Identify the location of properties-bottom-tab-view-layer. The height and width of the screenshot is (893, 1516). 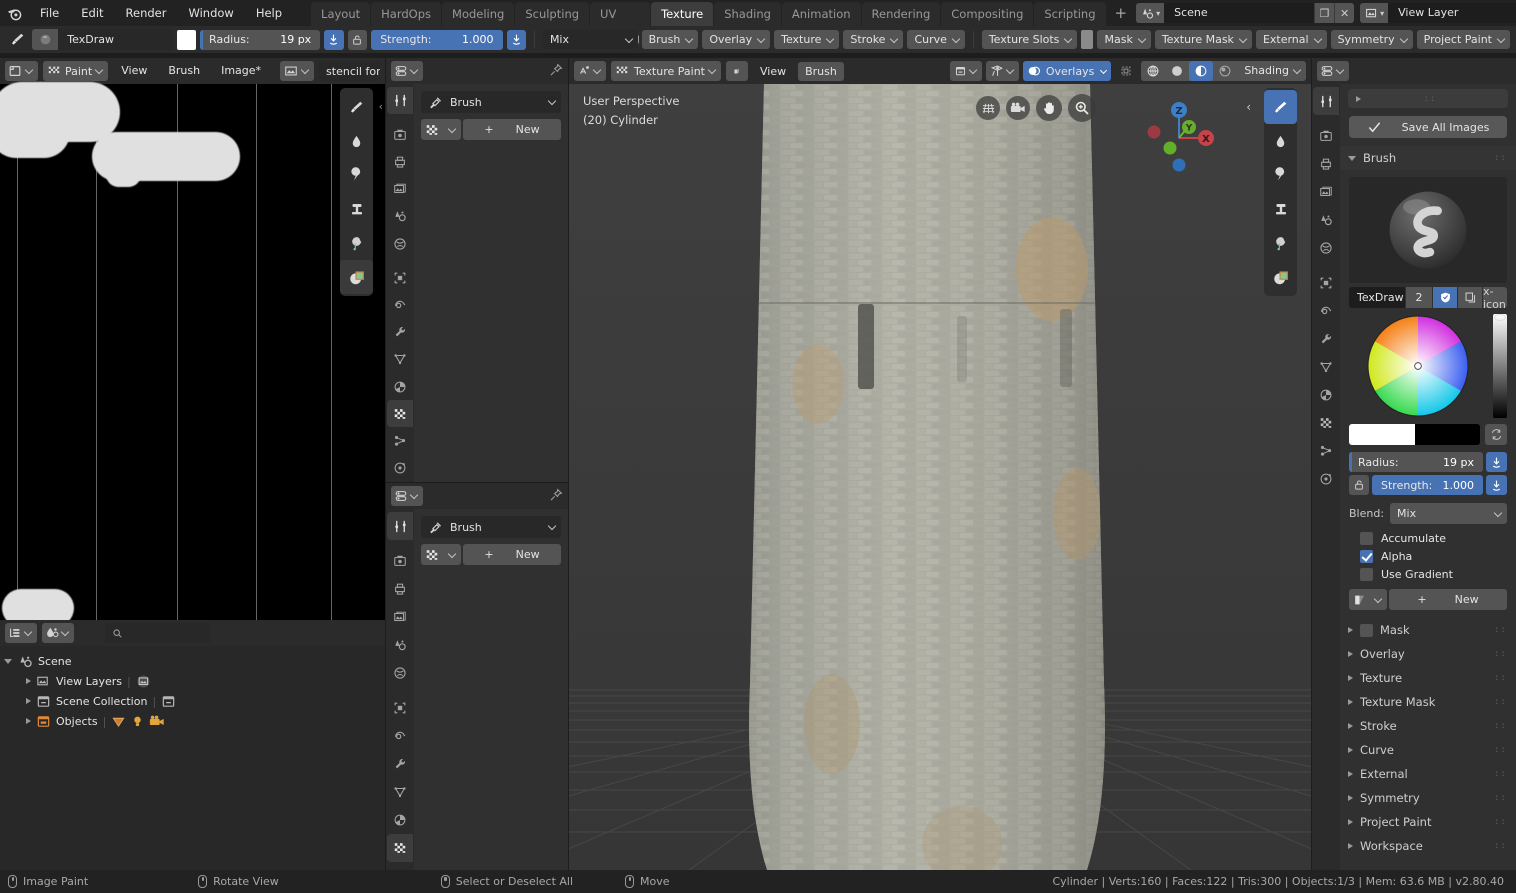
(400, 617).